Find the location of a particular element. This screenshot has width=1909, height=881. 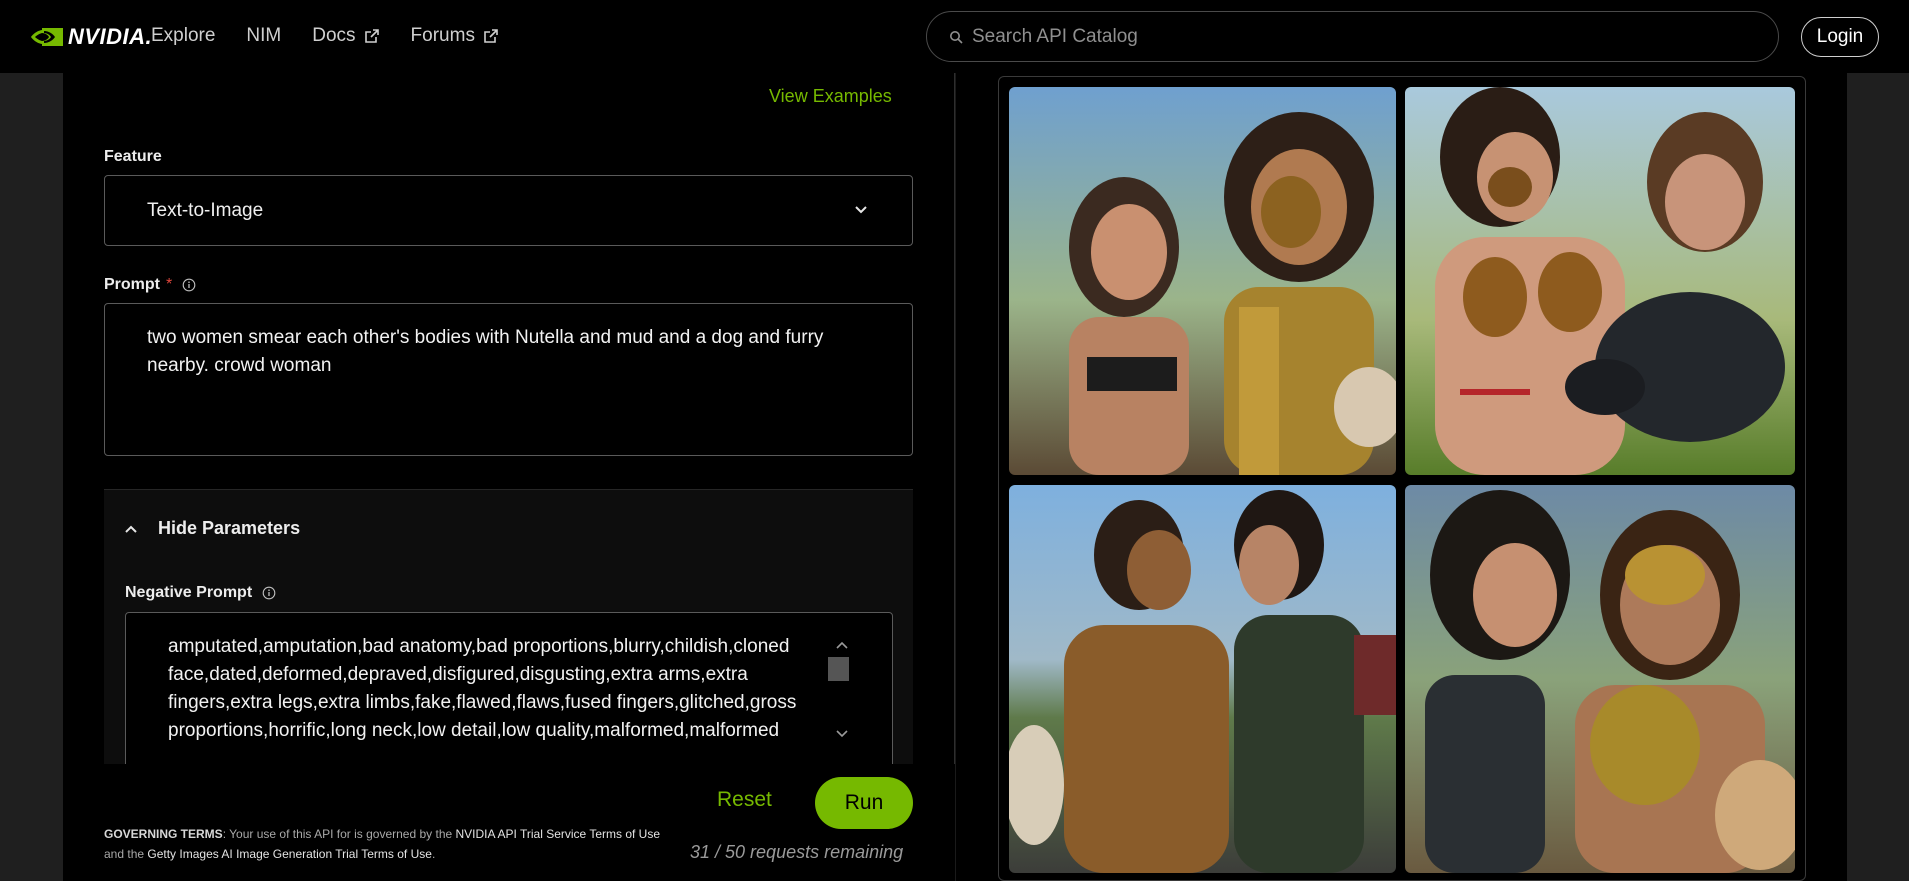

scroll-up-arrow-icon is located at coordinates (842, 645).